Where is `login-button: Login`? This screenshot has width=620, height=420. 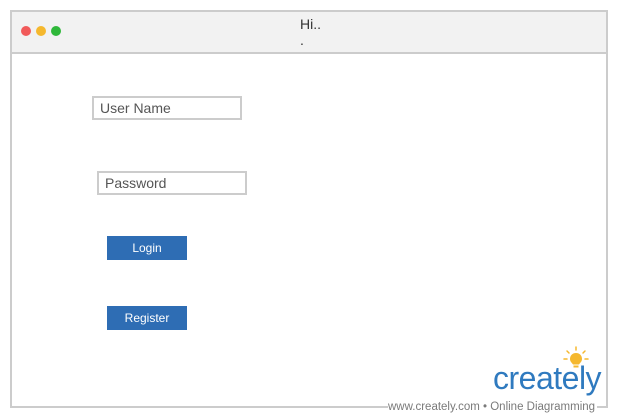 login-button: Login is located at coordinates (147, 248).